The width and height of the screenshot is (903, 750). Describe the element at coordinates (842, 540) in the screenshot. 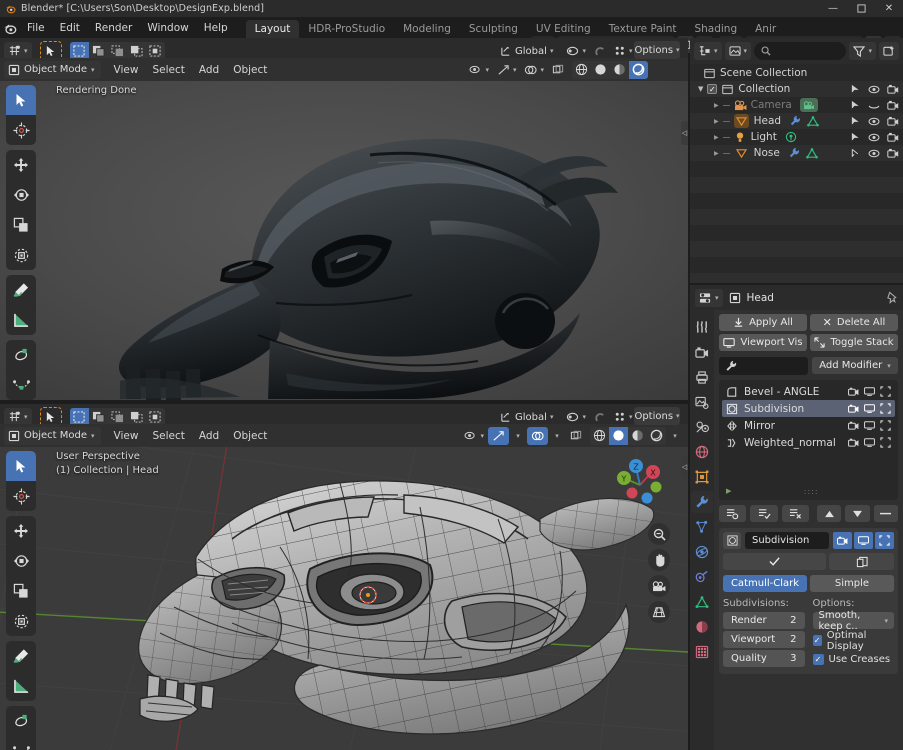

I see `subdivision-render-toggle` at that location.